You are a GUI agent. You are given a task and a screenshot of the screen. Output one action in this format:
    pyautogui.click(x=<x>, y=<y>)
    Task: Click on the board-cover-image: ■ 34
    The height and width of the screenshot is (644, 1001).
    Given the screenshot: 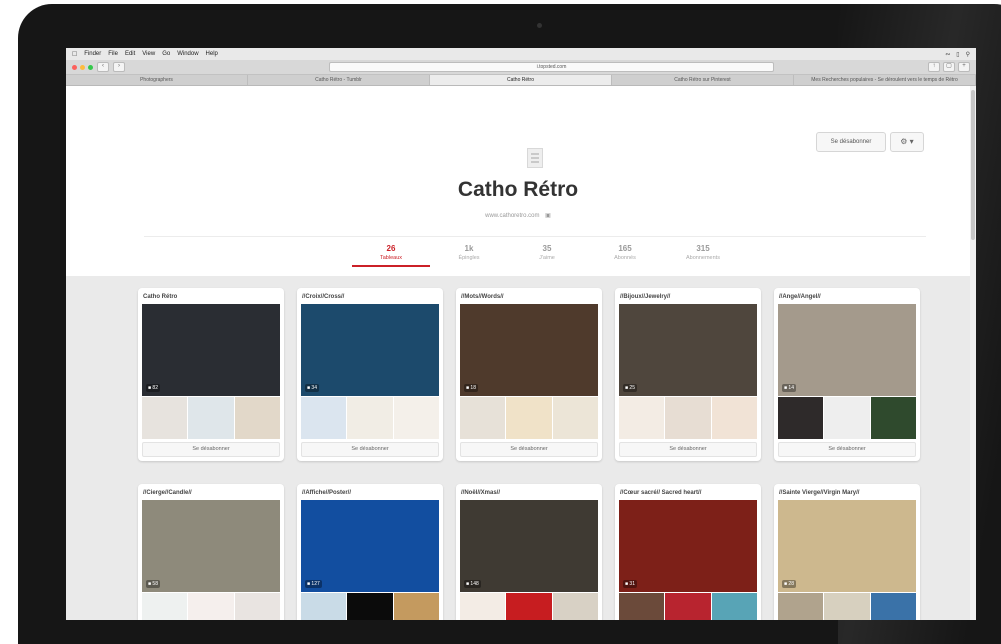 What is the action you would take?
    pyautogui.click(x=370, y=350)
    